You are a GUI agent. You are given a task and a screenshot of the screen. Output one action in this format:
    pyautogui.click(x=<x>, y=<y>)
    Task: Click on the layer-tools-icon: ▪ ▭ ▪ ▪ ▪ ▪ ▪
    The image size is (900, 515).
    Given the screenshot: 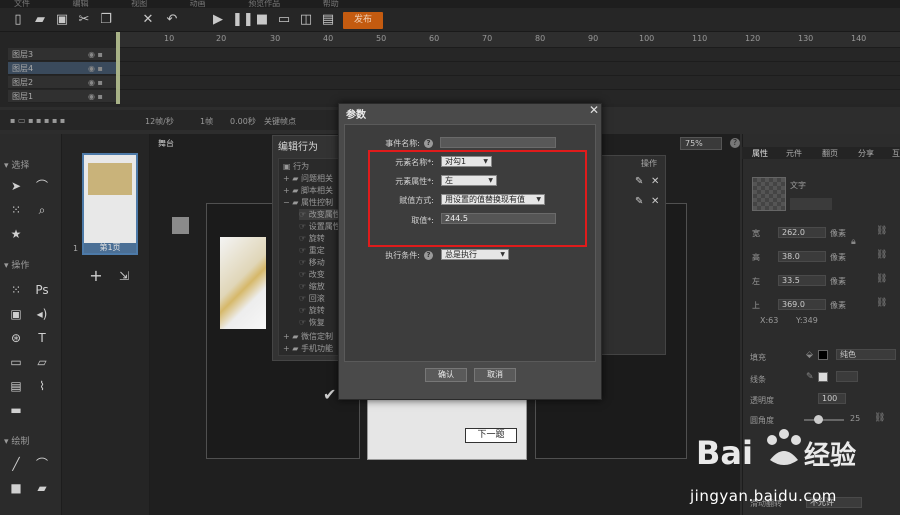 What is the action you would take?
    pyautogui.click(x=37, y=120)
    